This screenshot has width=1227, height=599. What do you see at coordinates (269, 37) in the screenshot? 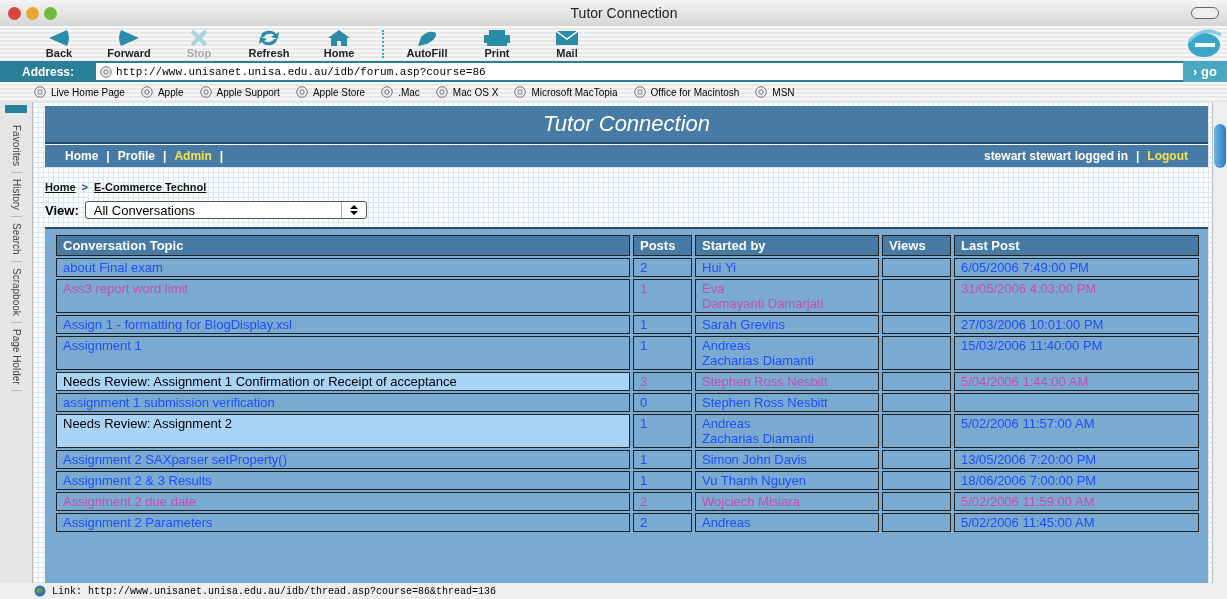
I see `refresh-icon` at bounding box center [269, 37].